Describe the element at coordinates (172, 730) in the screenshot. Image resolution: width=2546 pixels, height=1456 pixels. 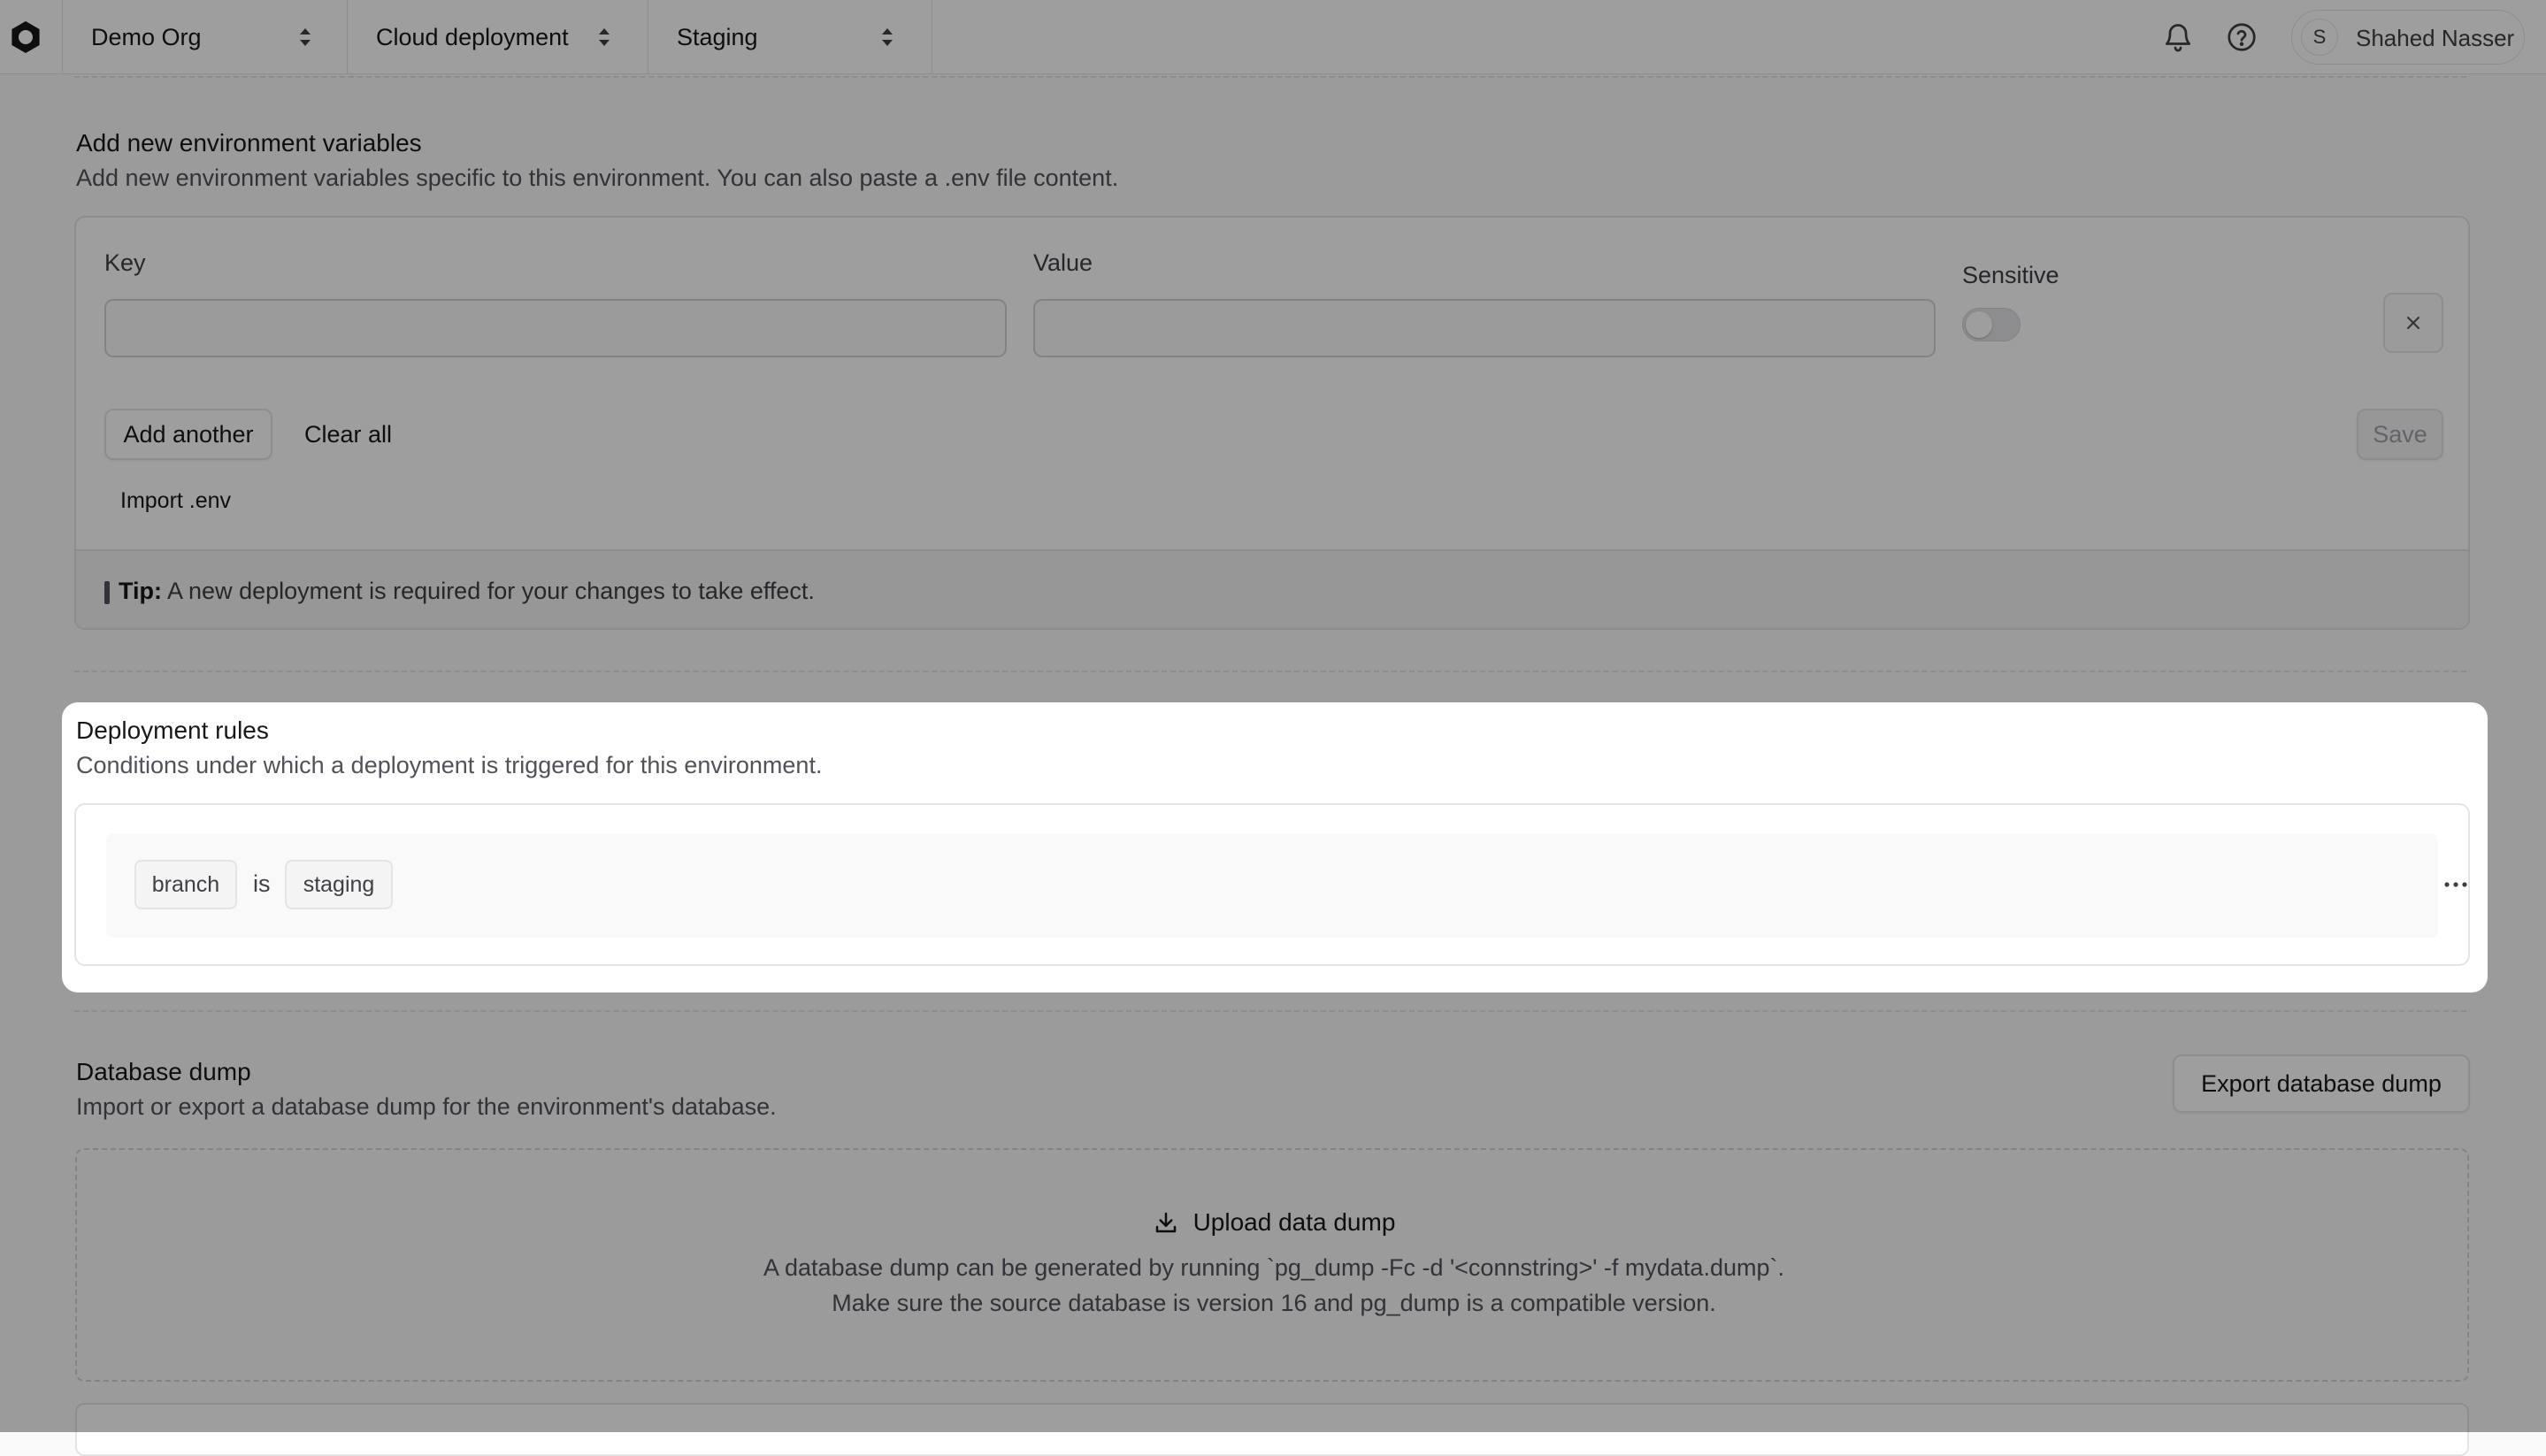
I see `deployment-rules-title: Deployment rules` at that location.